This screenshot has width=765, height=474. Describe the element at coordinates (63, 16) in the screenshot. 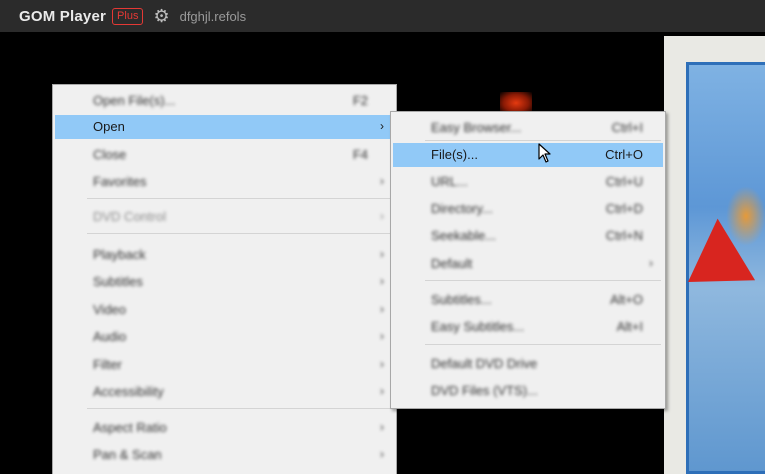

I see `app-logo: GOM Player` at that location.